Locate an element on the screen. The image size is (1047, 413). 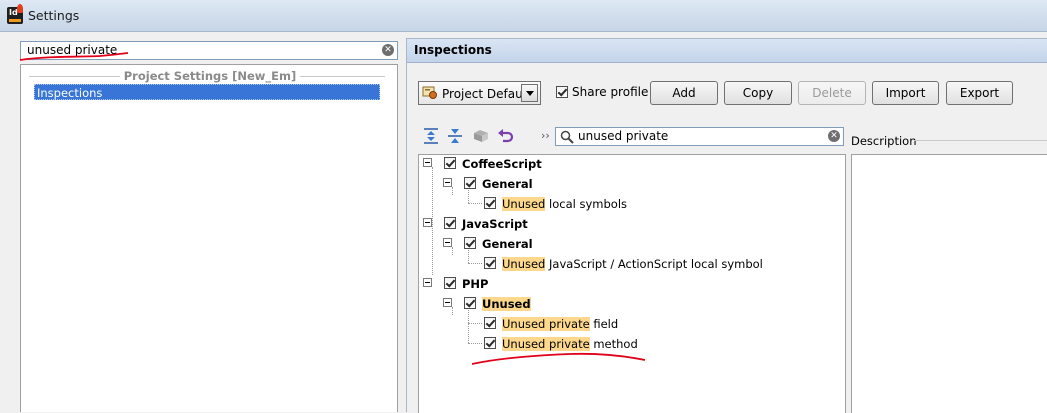
expander-javascript is located at coordinates (427, 222).